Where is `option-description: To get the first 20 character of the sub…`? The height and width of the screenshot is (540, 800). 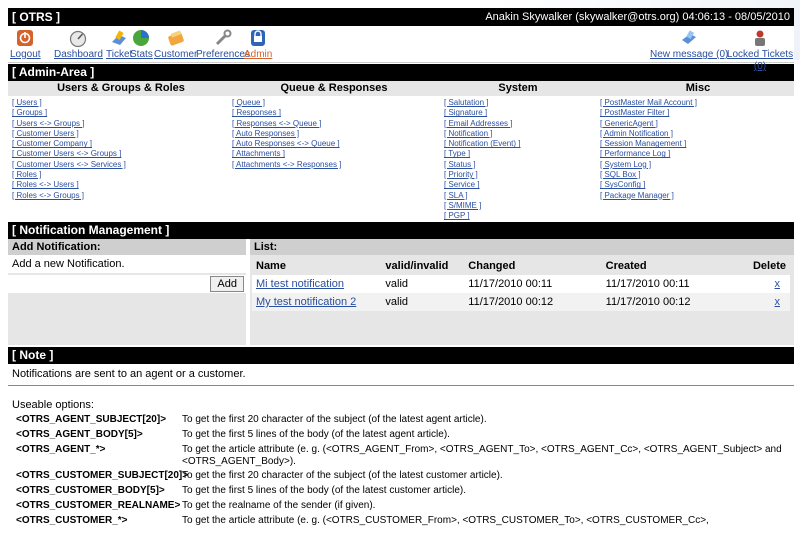 option-description: To get the first 20 character of the sub… is located at coordinates (342, 475).